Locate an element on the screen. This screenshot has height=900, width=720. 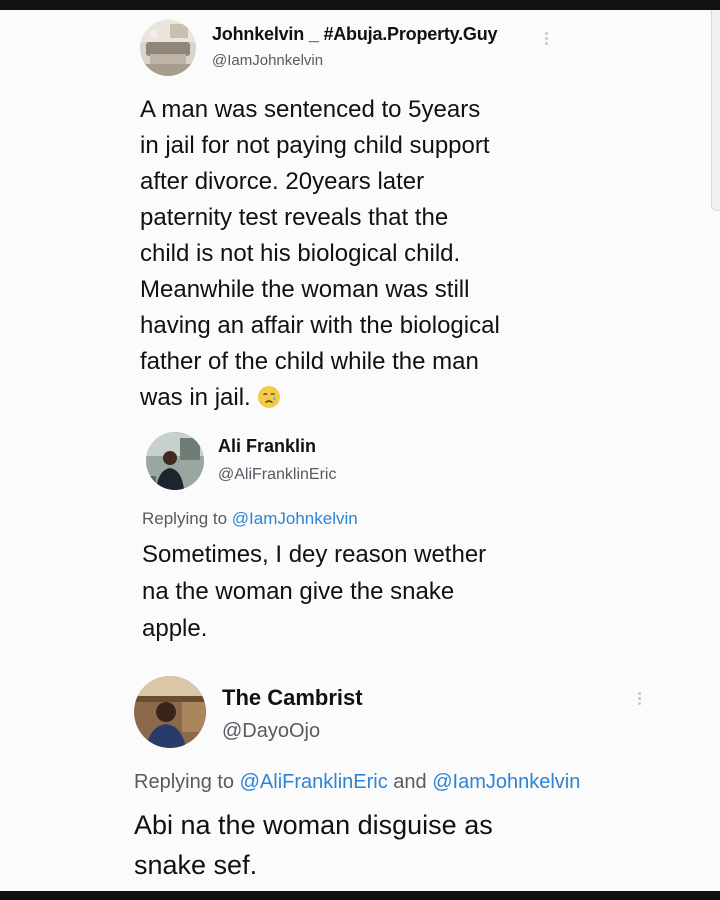
replying-to-line: Replying to @IamJohnkelvin is located at coordinates (250, 519).